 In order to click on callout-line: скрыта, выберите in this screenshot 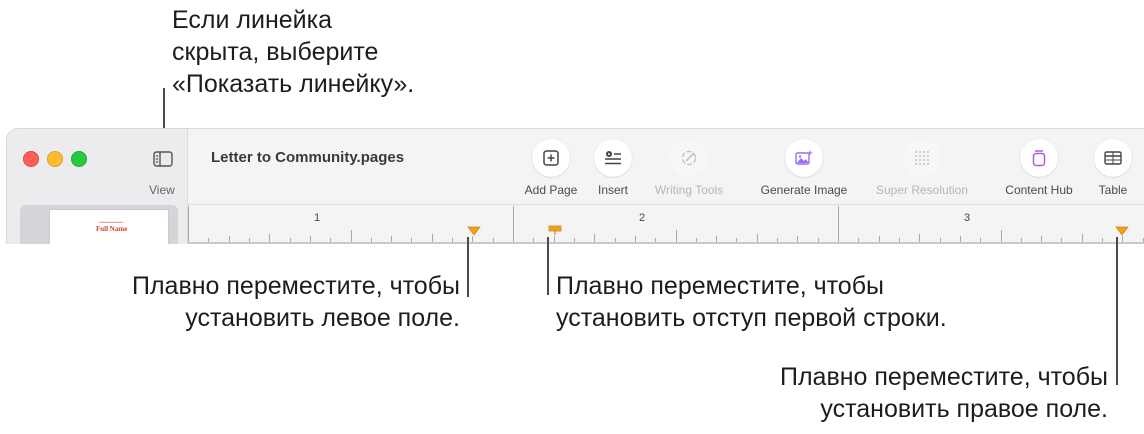, I will do `click(275, 52)`.